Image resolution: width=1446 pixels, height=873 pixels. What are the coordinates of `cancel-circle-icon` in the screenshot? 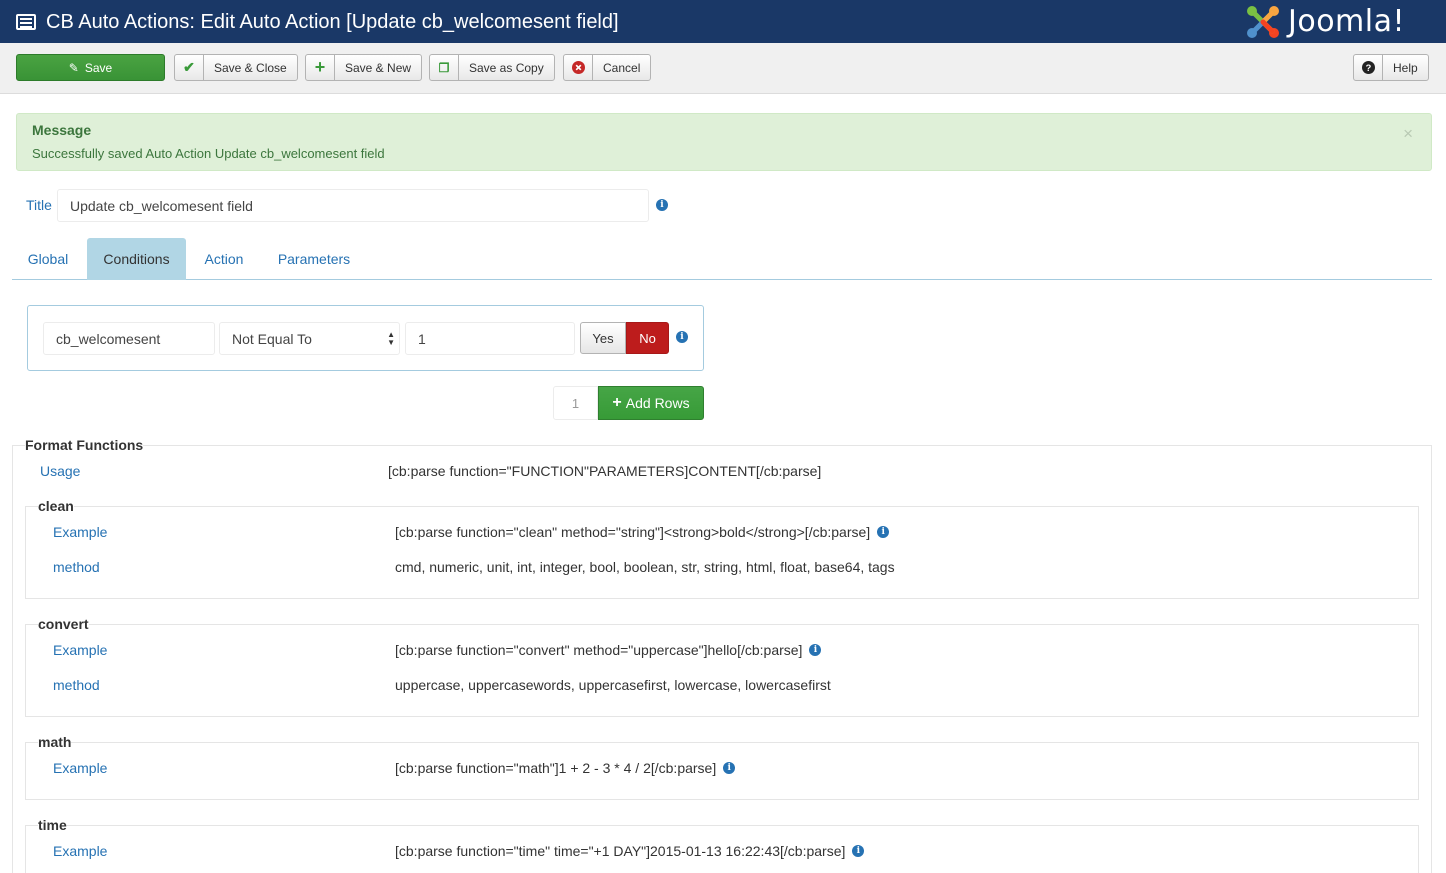 It's located at (578, 67).